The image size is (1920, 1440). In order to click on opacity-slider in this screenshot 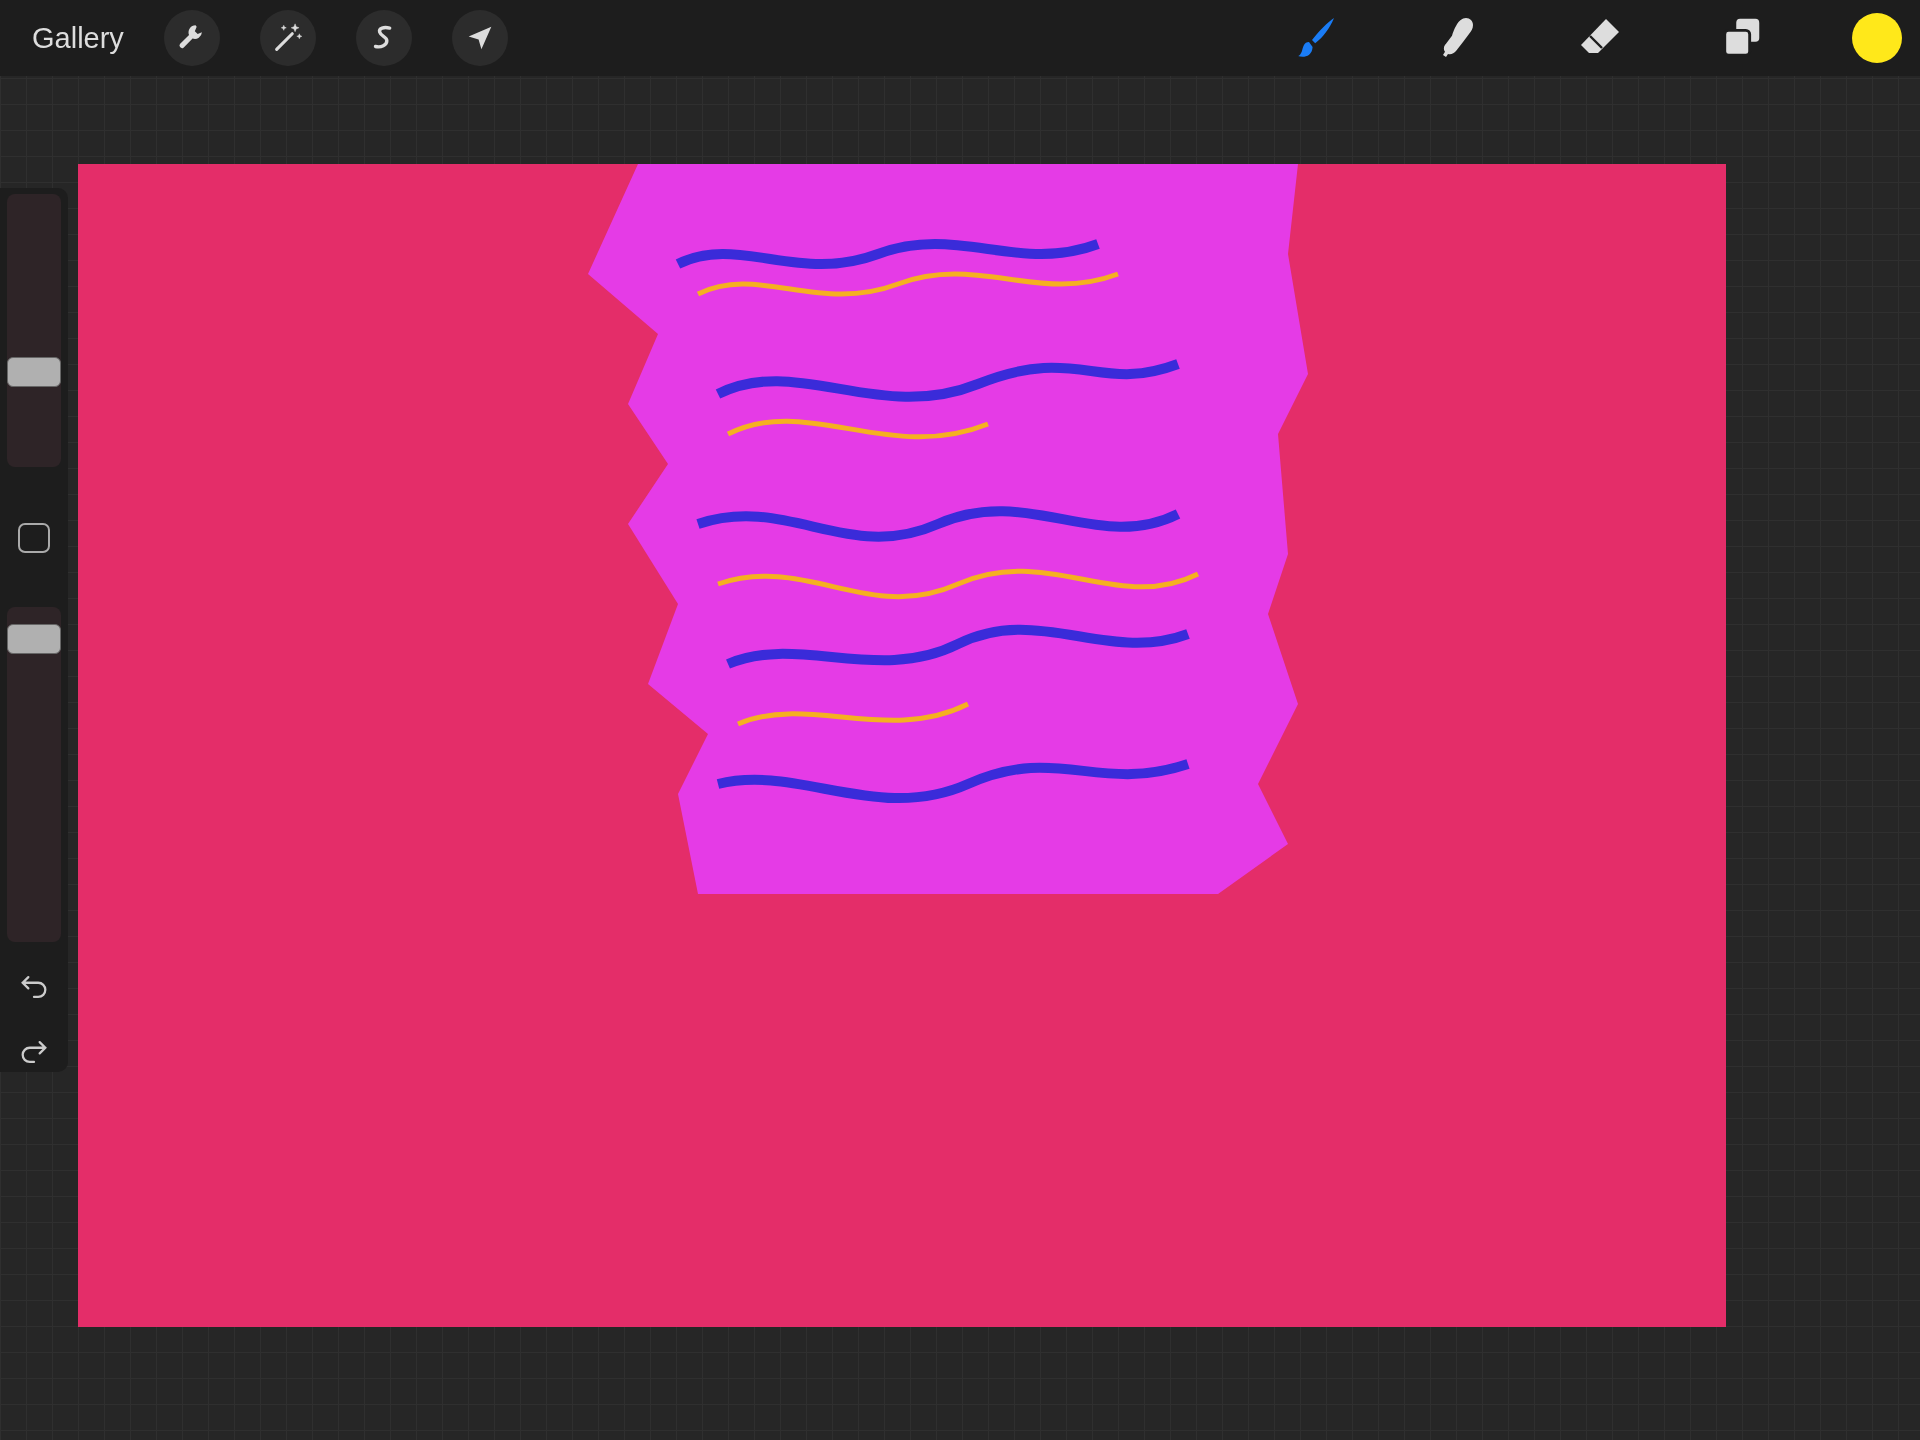, I will do `click(34, 775)`.